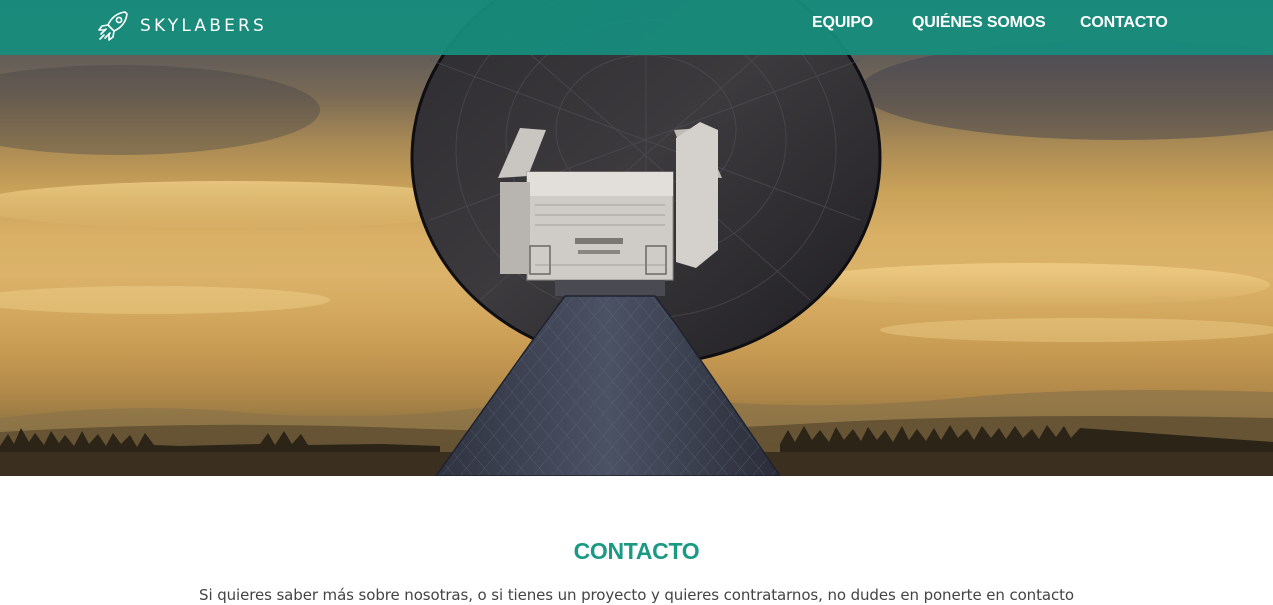 The width and height of the screenshot is (1273, 605). What do you see at coordinates (842, 23) in the screenshot?
I see `nav-link-equipo: EQUIPO` at bounding box center [842, 23].